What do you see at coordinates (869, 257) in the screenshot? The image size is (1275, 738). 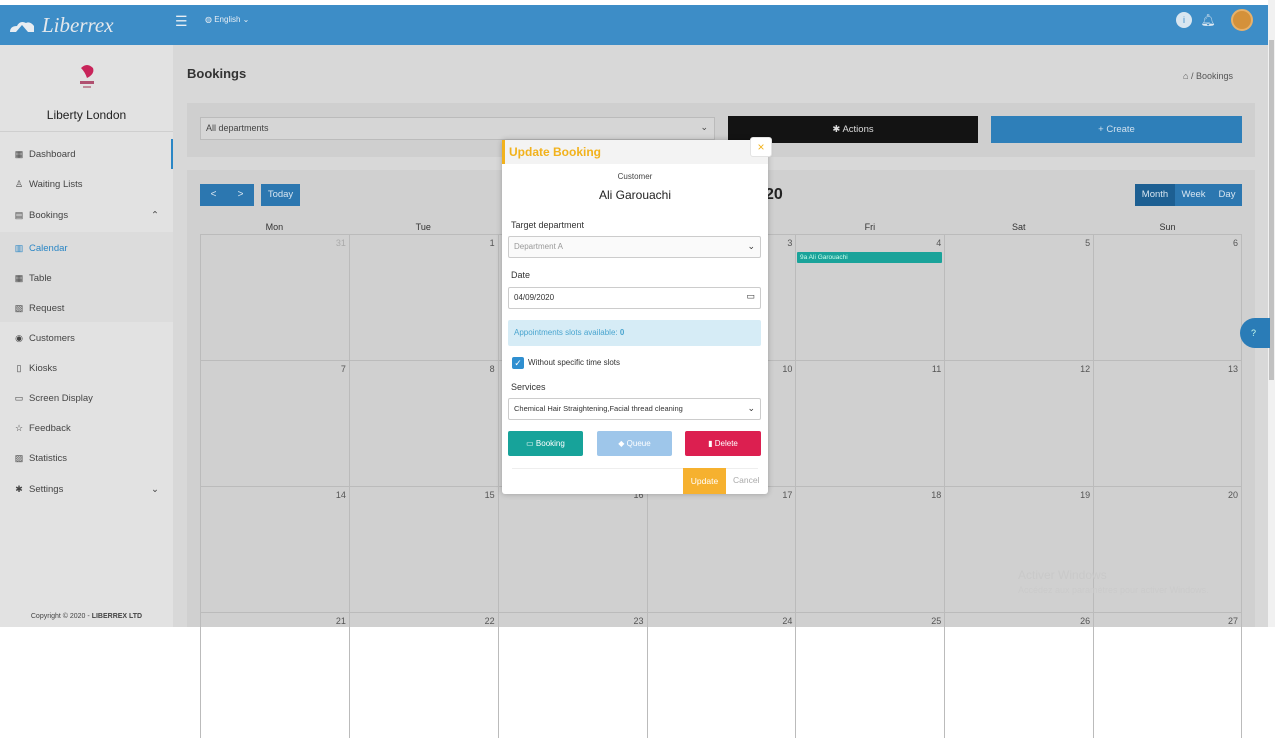 I see `calendar-event: 9a Ali Garouachi` at bounding box center [869, 257].